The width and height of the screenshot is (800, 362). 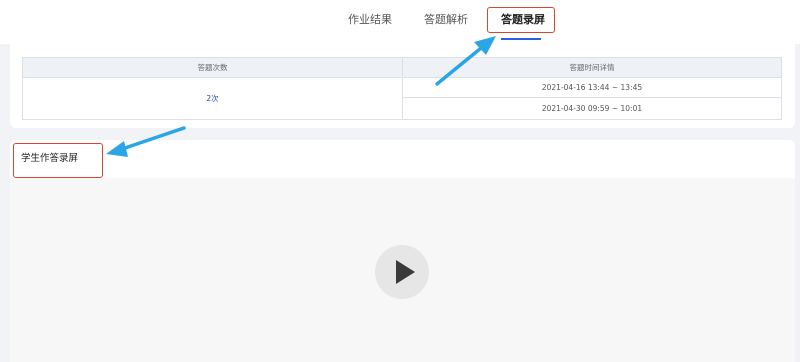 I want to click on tab-homework-result: 作业结果, so click(x=370, y=20).